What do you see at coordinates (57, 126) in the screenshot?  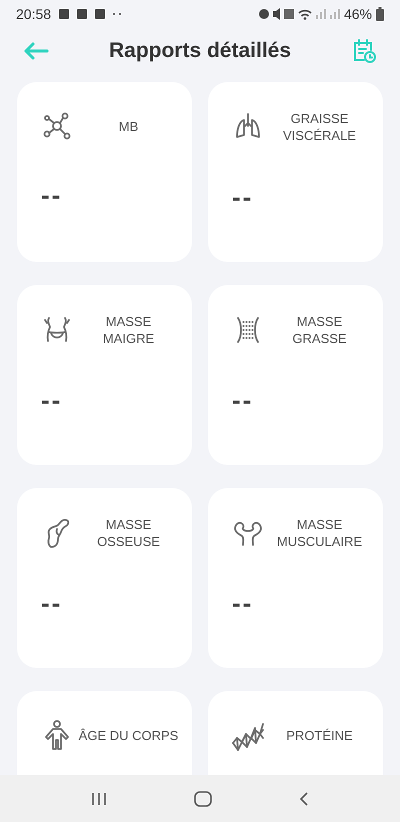 I see `molecule-icon` at bounding box center [57, 126].